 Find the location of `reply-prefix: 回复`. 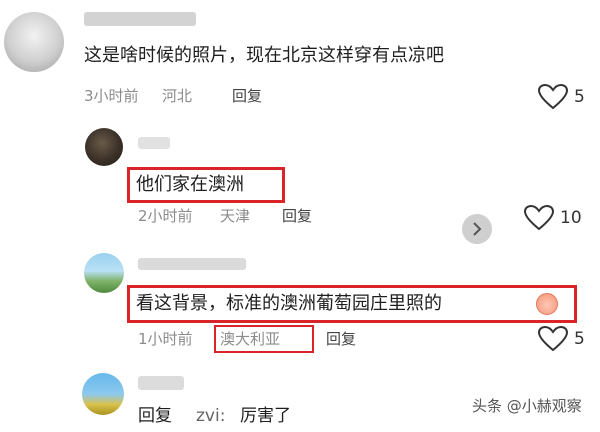

reply-prefix: 回复 is located at coordinates (155, 416).